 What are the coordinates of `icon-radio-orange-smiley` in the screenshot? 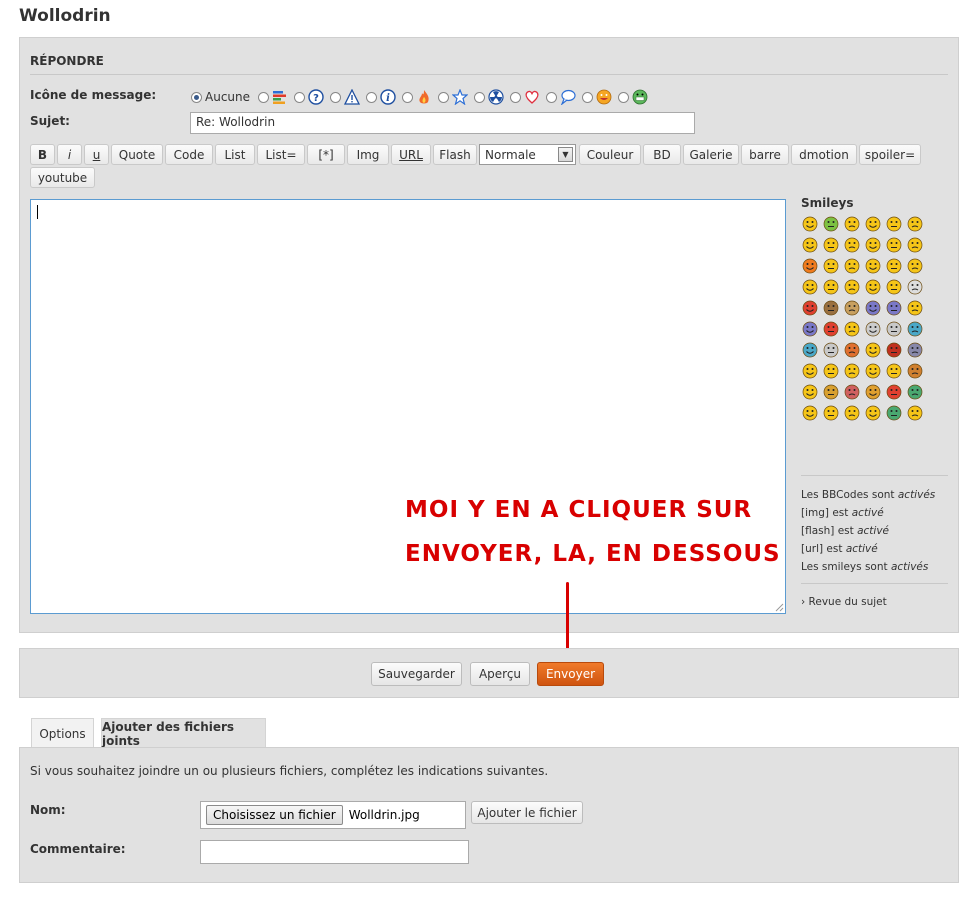 It's located at (588, 97).